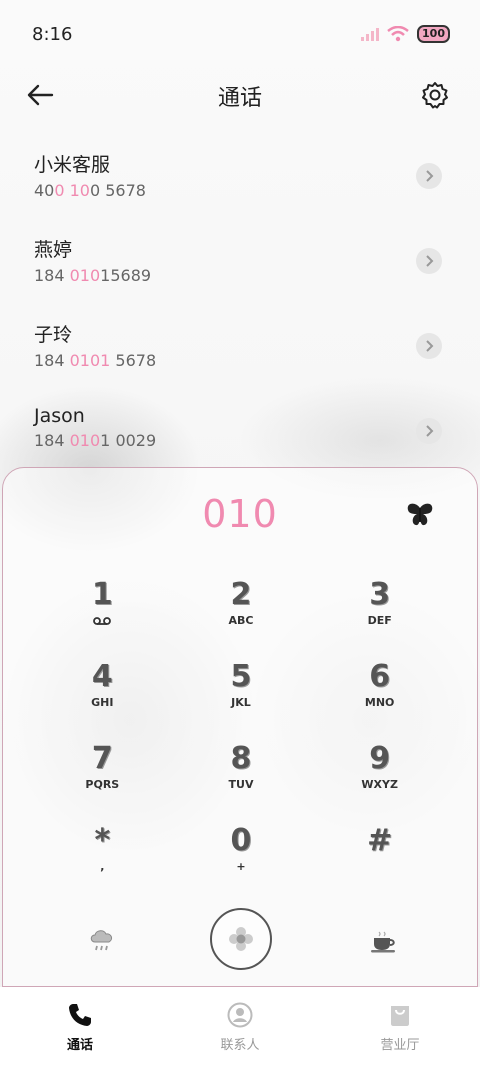 This screenshot has height=1067, width=480. I want to click on key-8: 8 TUV, so click(241, 773).